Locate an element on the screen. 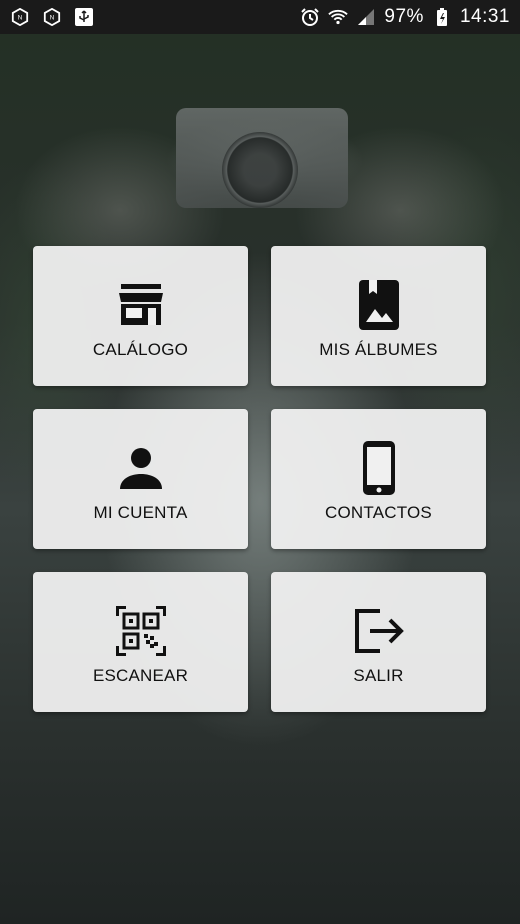 This screenshot has height=924, width=520. battery-charging-icon is located at coordinates (442, 17).